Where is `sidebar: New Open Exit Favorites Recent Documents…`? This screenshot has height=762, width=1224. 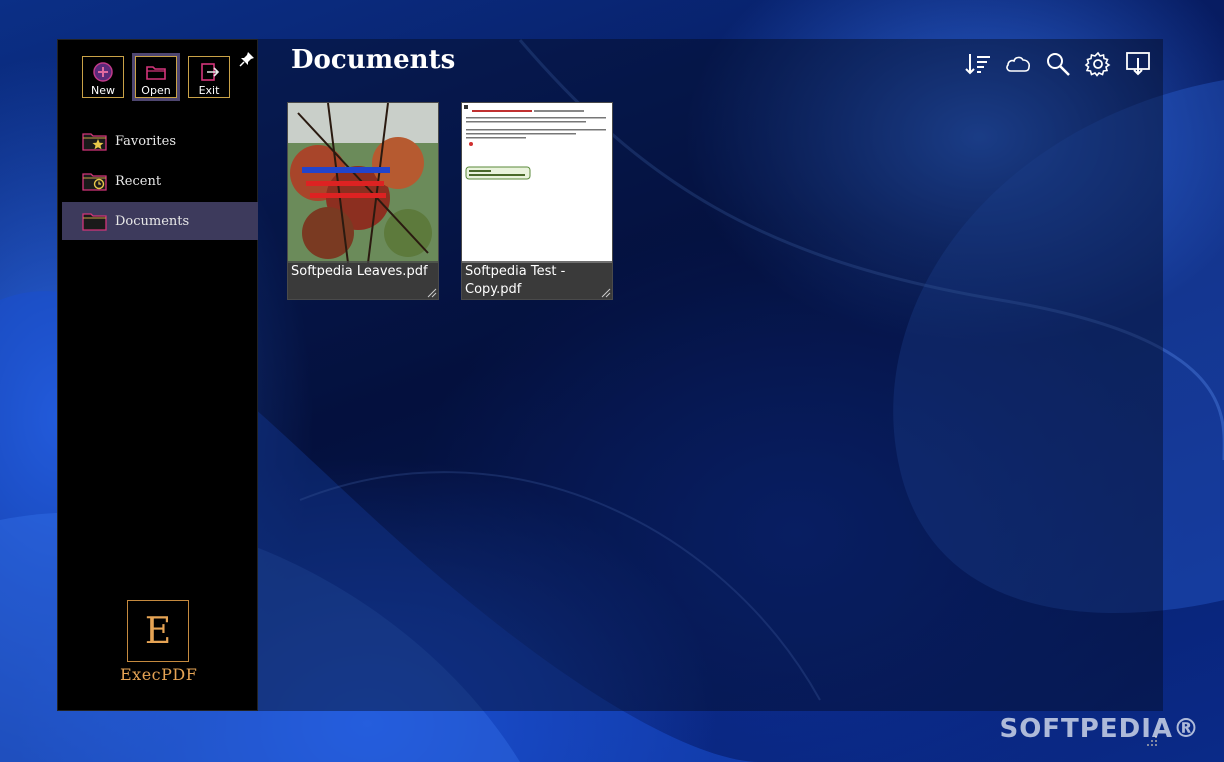
sidebar: New Open Exit Favorites Recent Documents… is located at coordinates (157, 375).